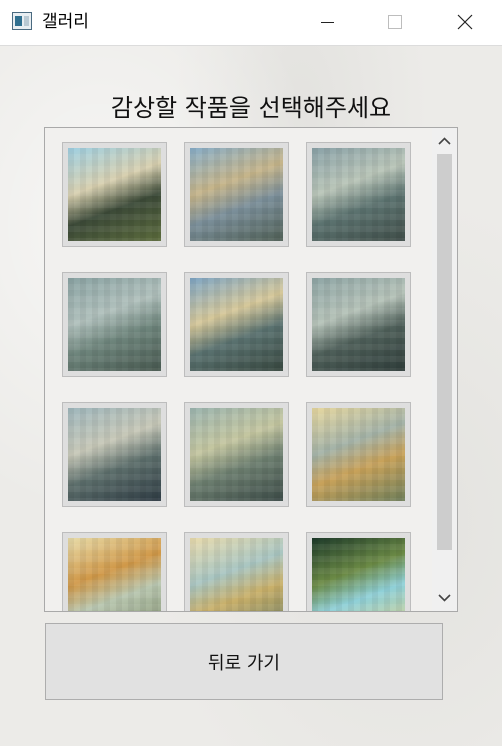 The height and width of the screenshot is (746, 502). I want to click on chevron-down-icon, so click(444, 598).